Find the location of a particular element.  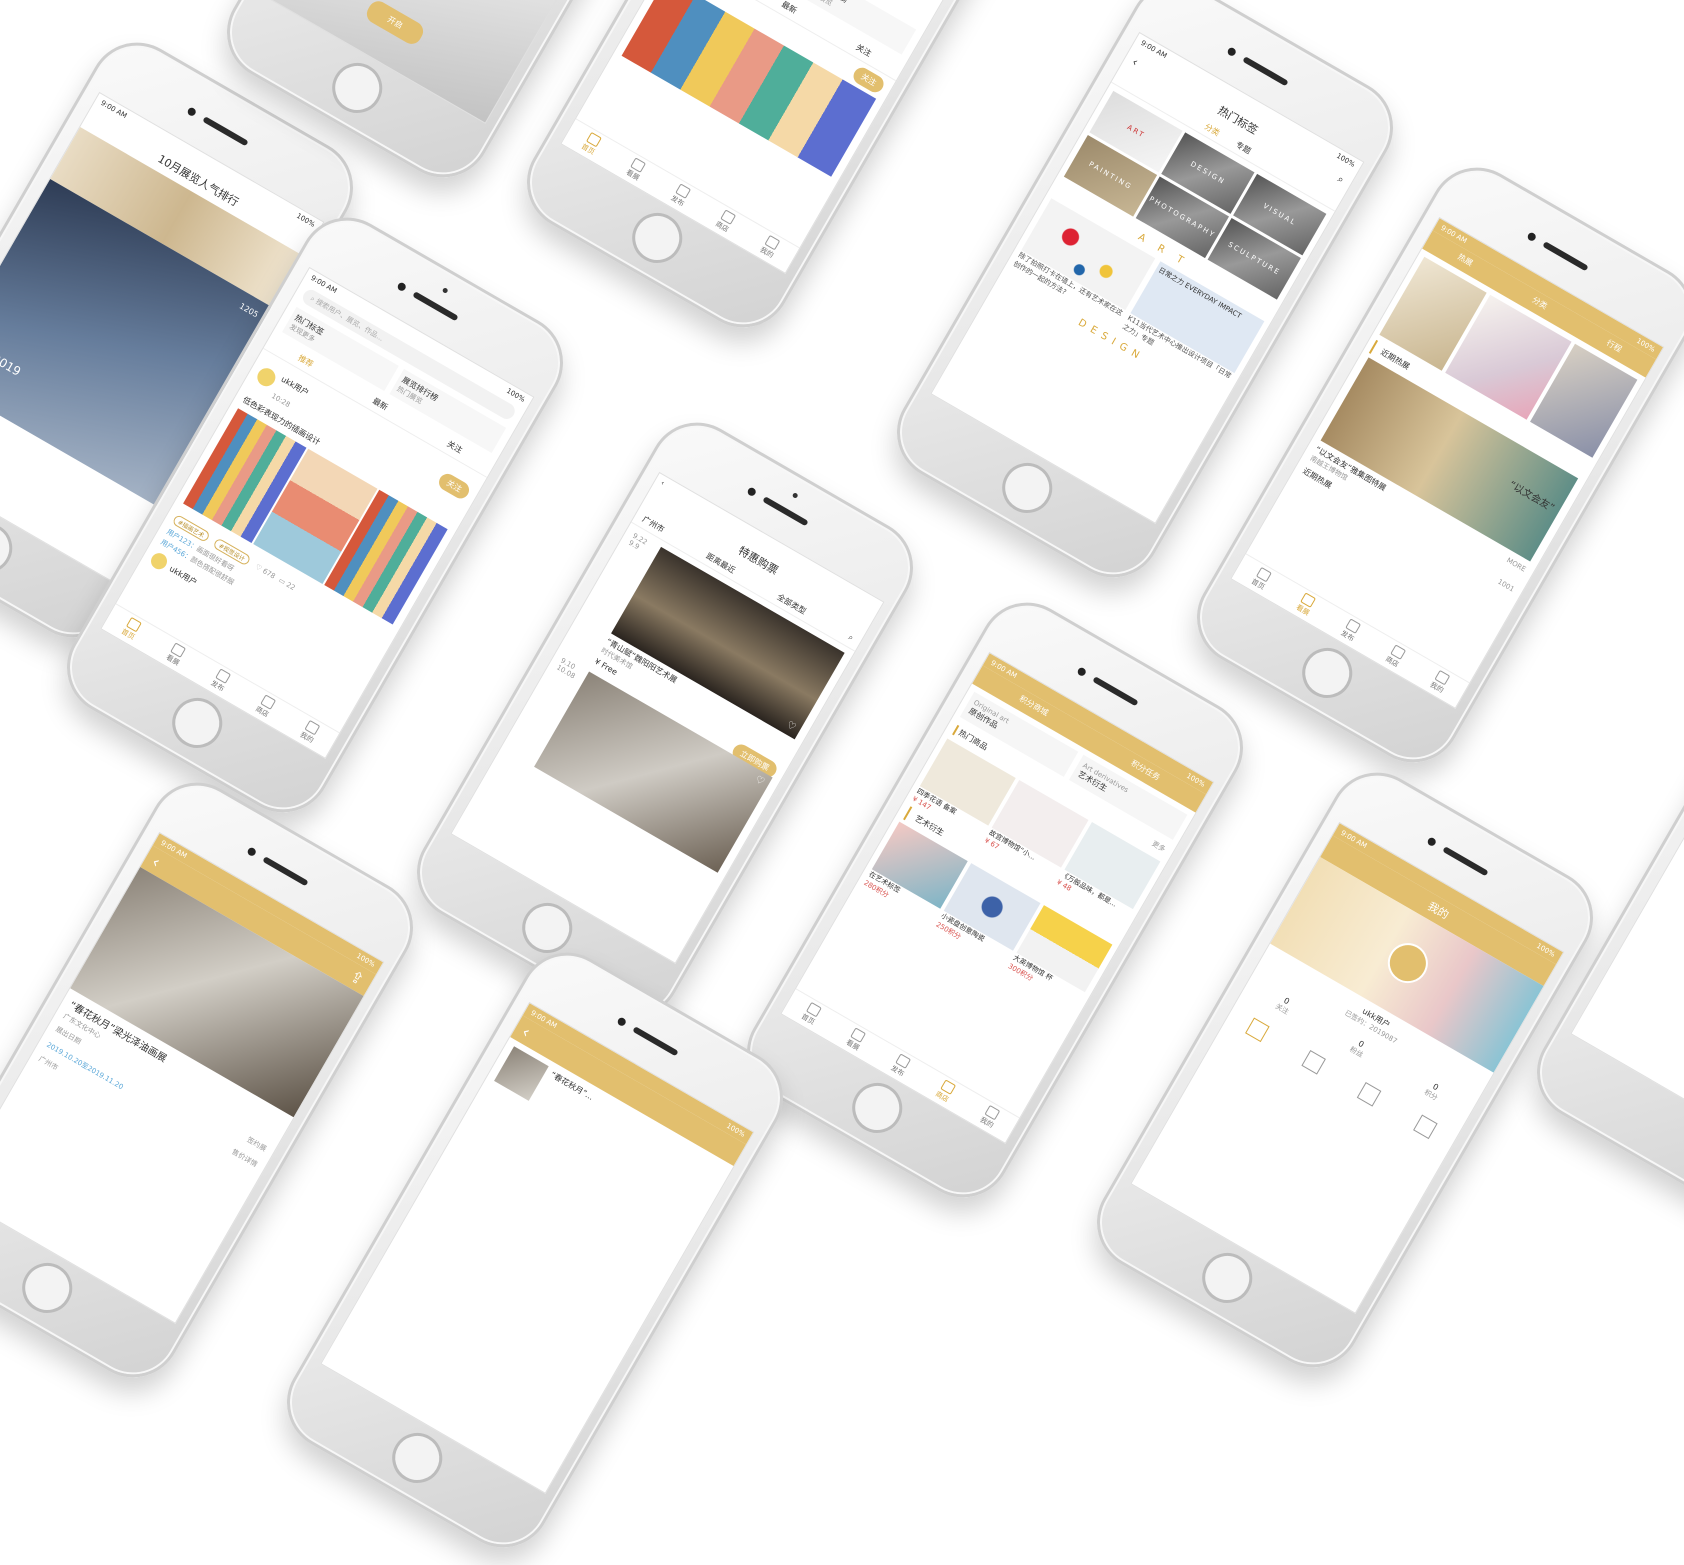

wallet-icon is located at coordinates (1369, 1094).